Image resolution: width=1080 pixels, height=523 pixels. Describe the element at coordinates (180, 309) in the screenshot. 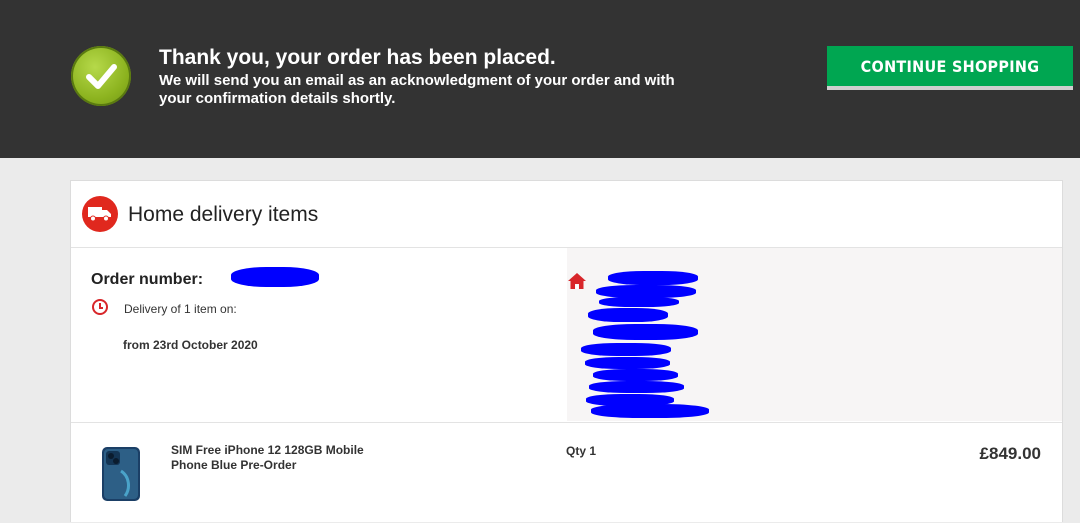

I see `delivery-text: Delivery of 1 item on:` at that location.